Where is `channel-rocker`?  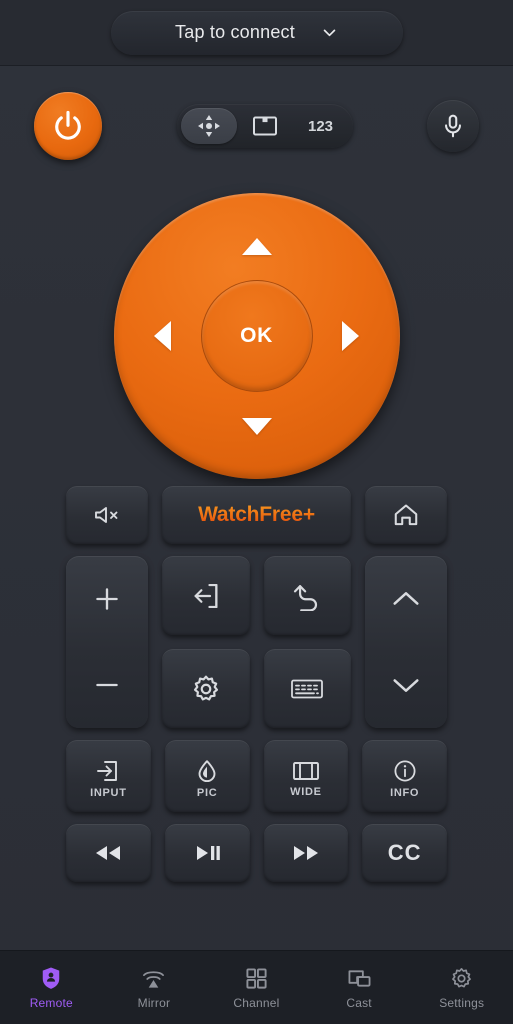
channel-rocker is located at coordinates (406, 642).